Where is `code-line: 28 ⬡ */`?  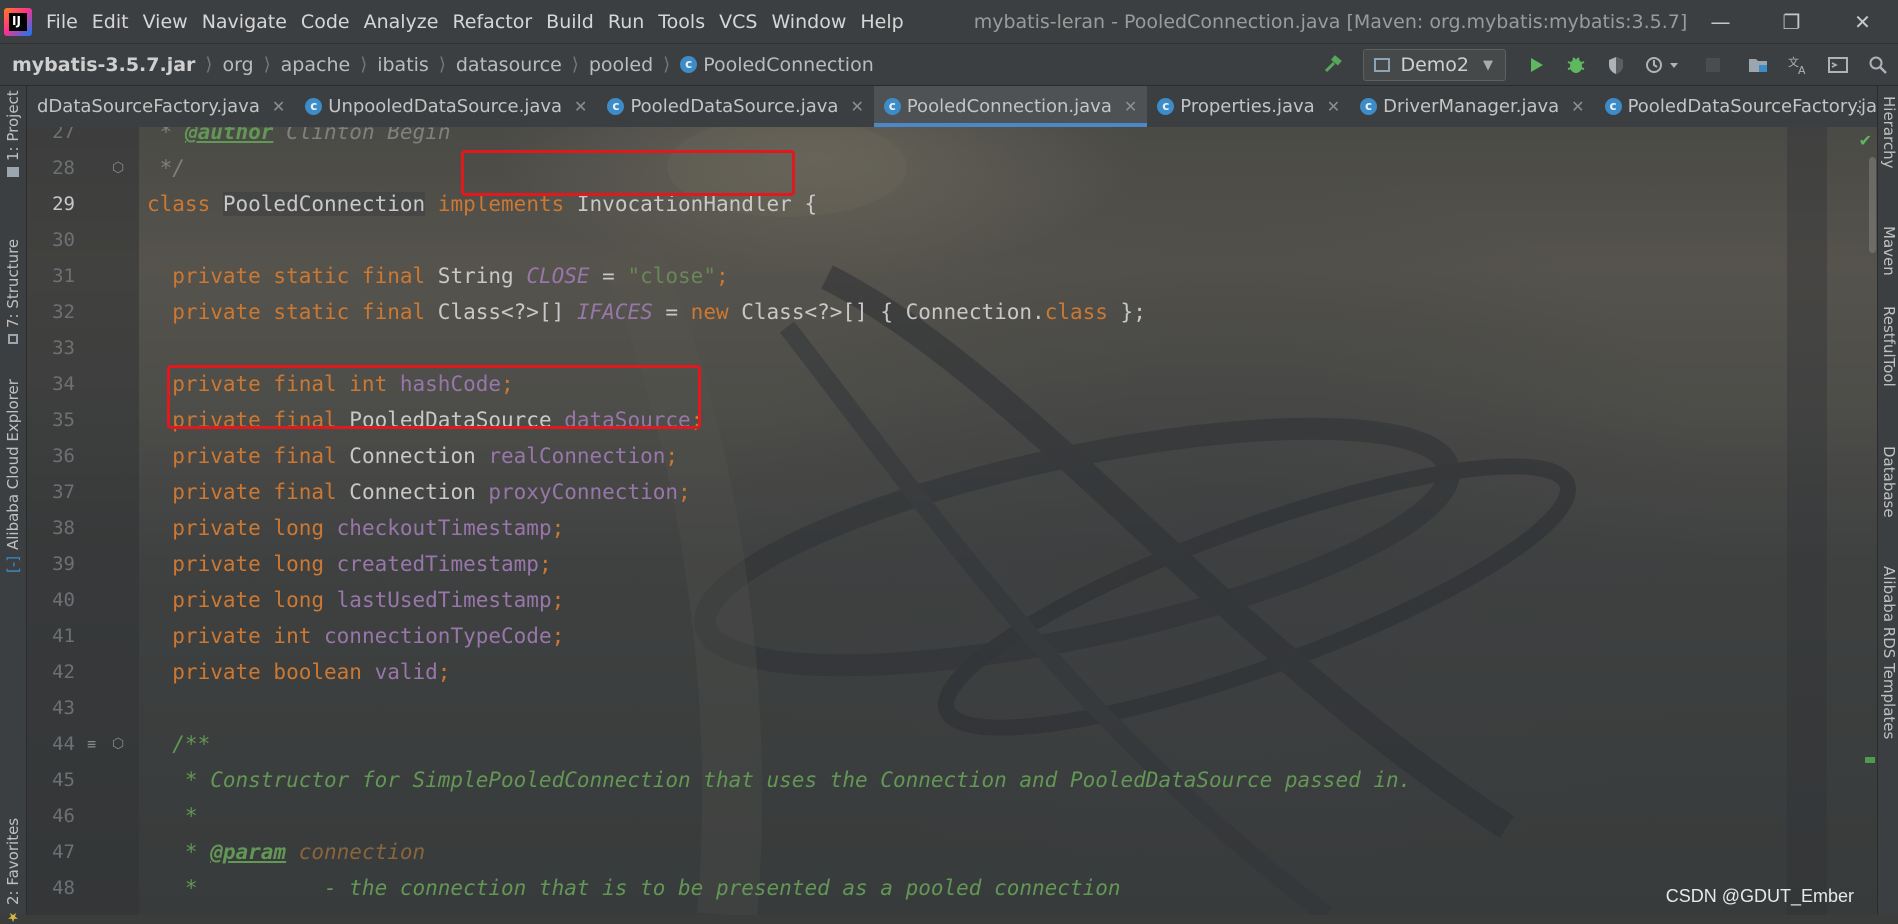 code-line: 28 ⬡ */ is located at coordinates (952, 168).